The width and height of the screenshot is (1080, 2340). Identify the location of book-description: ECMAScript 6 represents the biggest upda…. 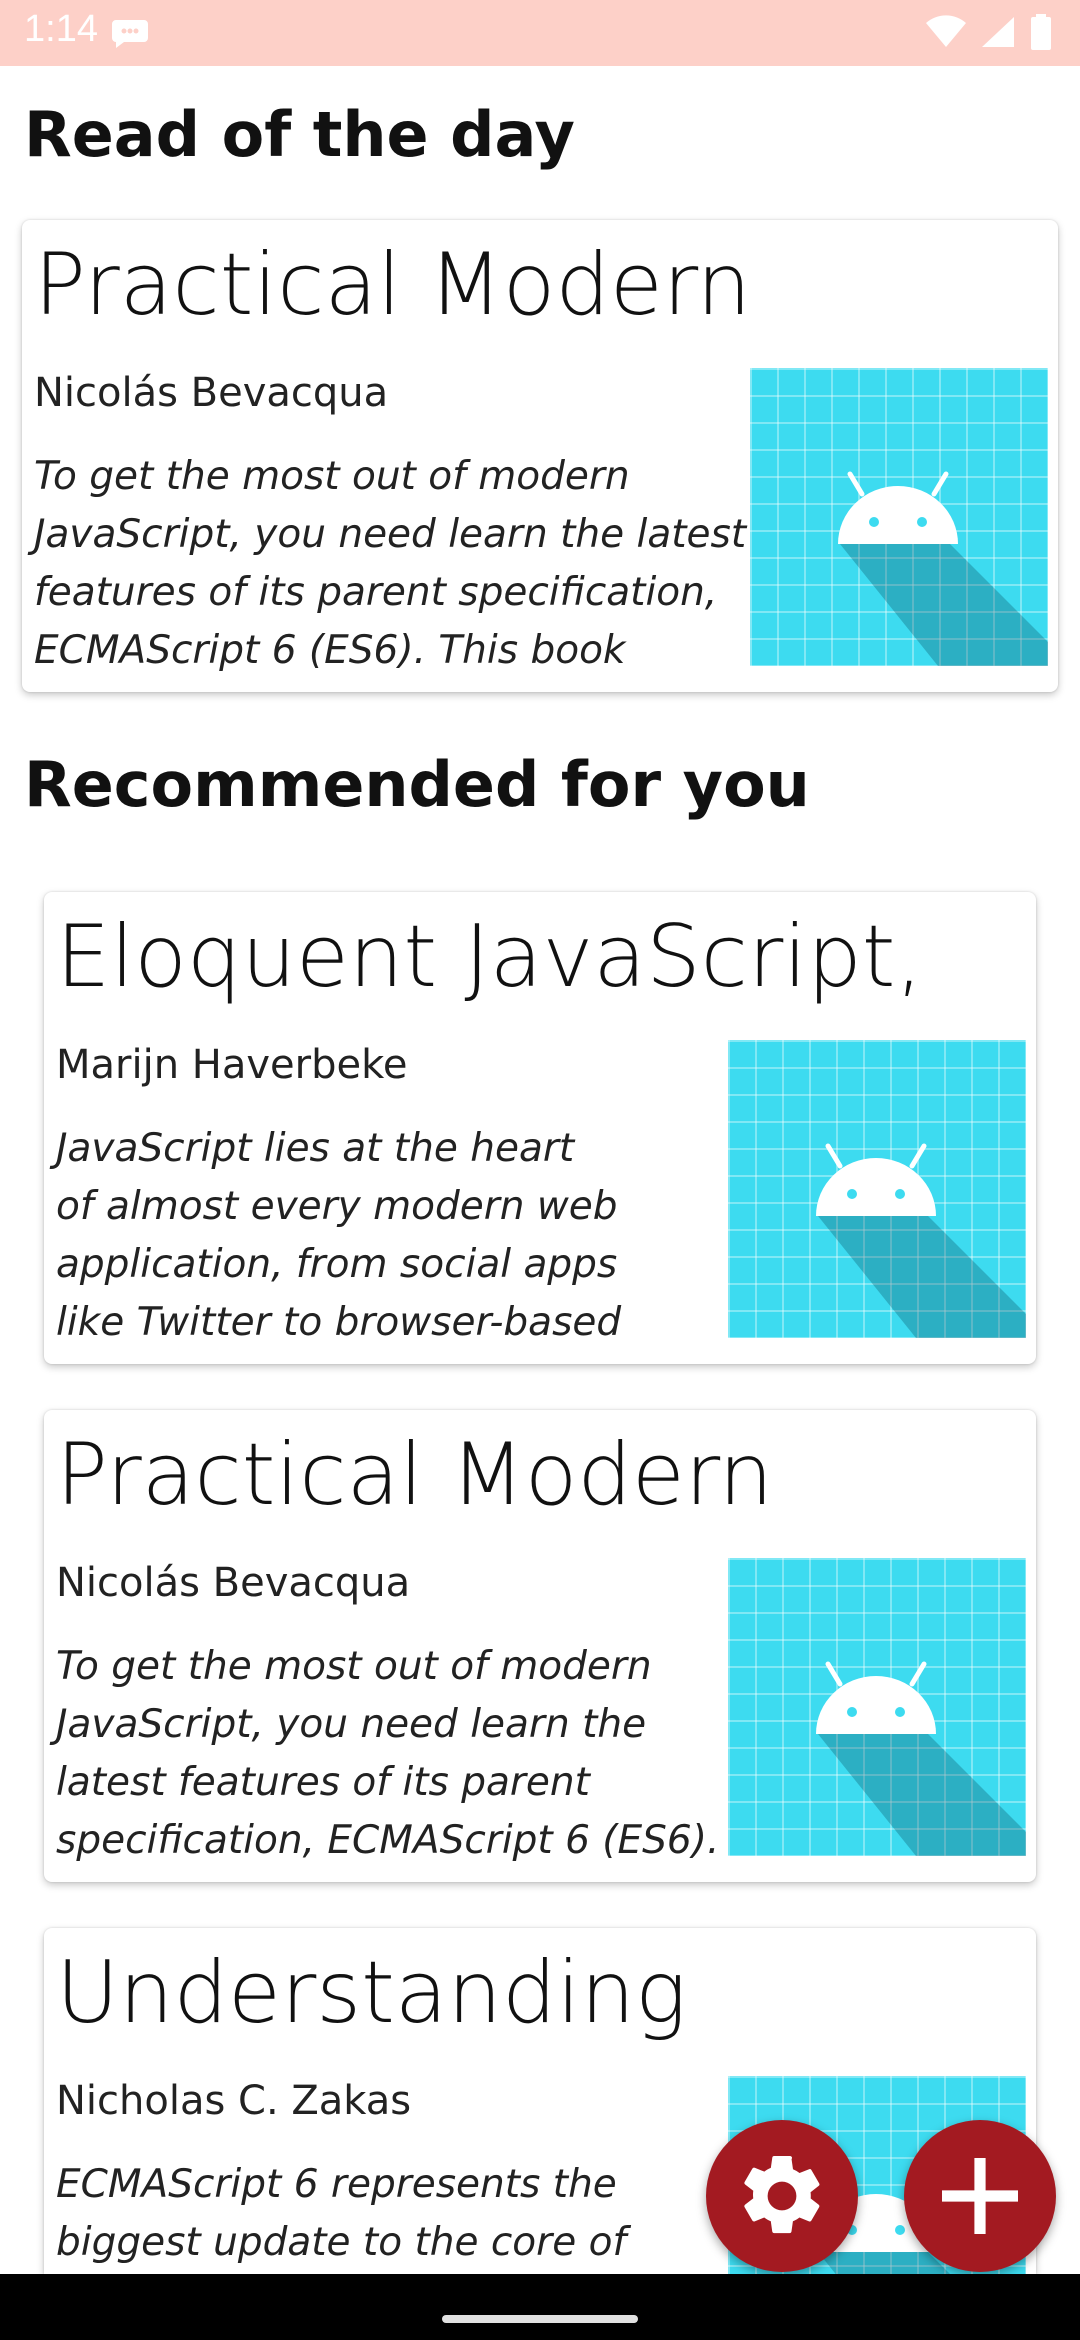
(341, 2213).